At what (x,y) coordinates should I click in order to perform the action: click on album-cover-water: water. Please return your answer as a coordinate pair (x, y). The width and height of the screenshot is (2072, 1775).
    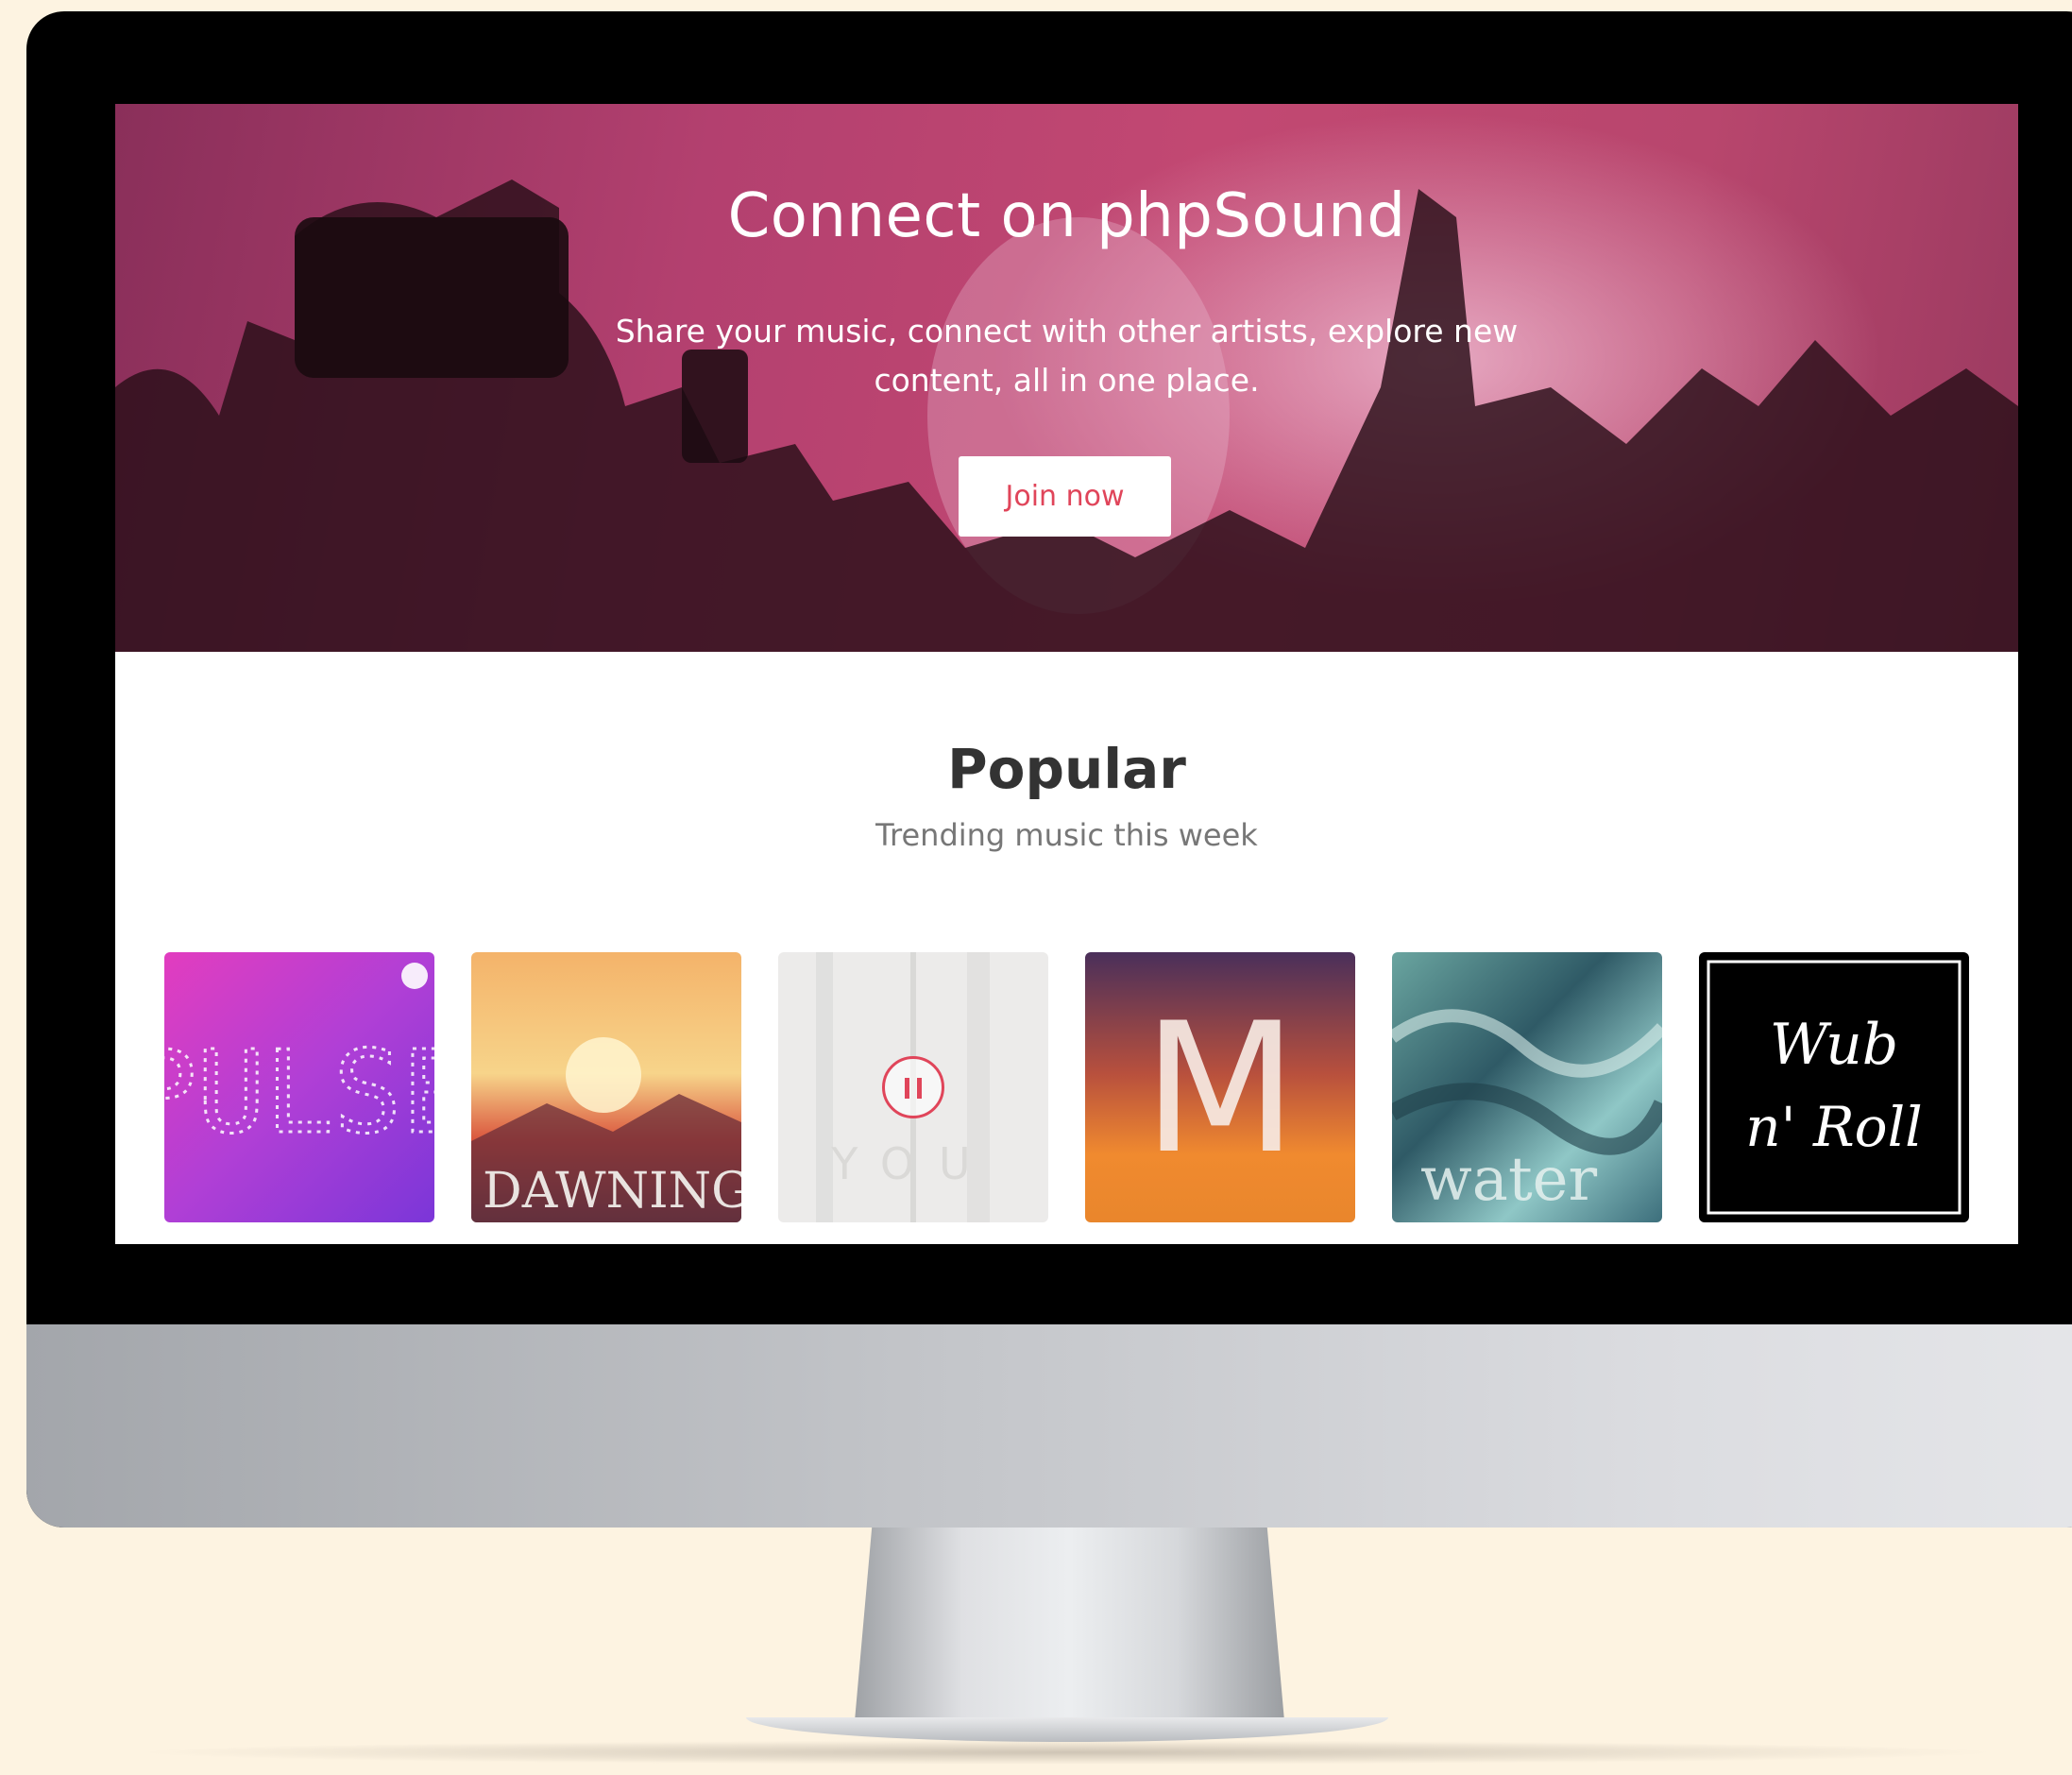
    Looking at the image, I should click on (1527, 1087).